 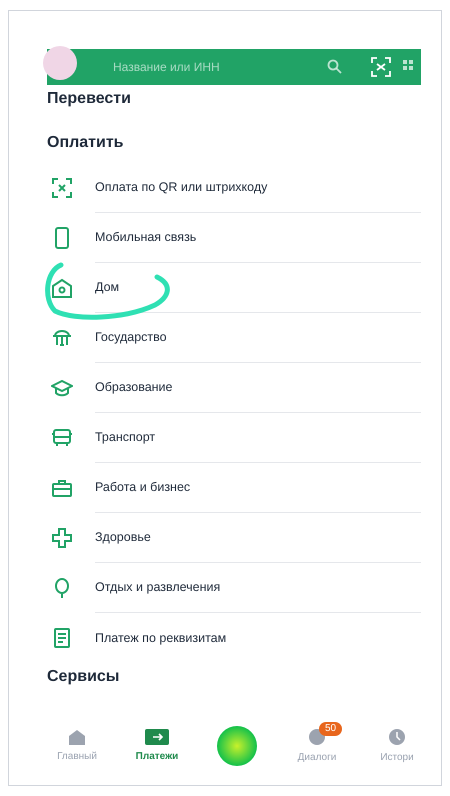 What do you see at coordinates (85, 143) in the screenshot?
I see `section-title: Оплатить` at bounding box center [85, 143].